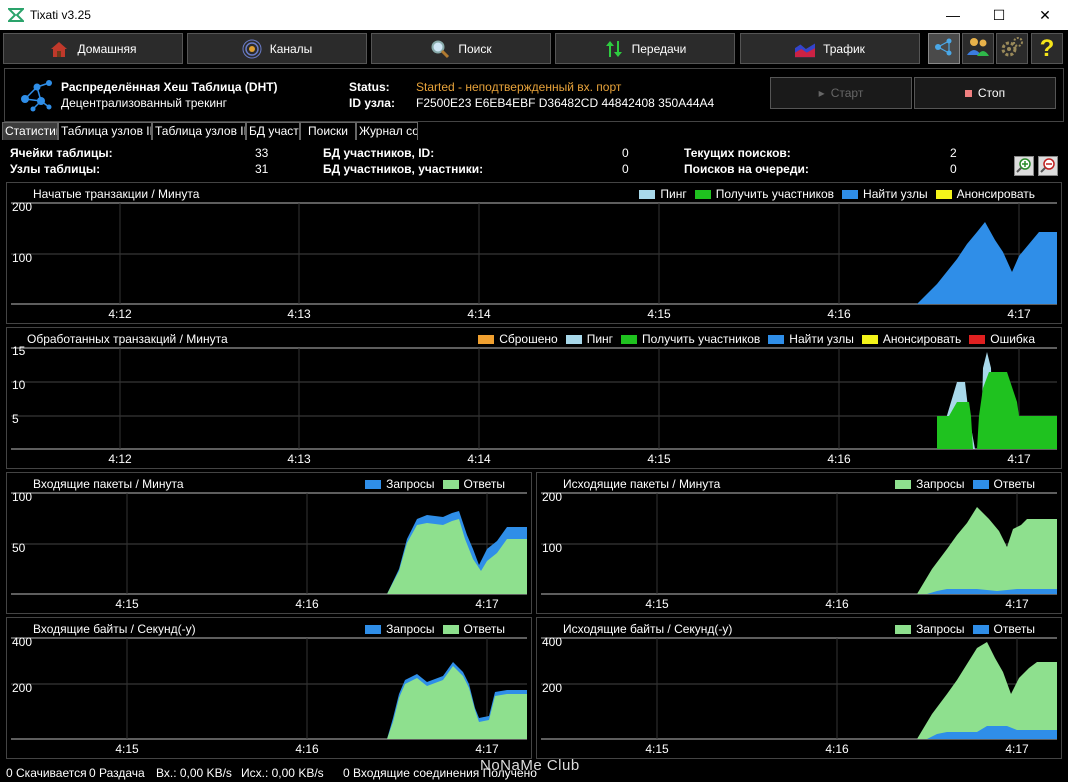 The height and width of the screenshot is (782, 1068). Describe the element at coordinates (105, 131) in the screenshot. I see `tab-node-table-ipv4: Таблица узлов IPv4` at that location.